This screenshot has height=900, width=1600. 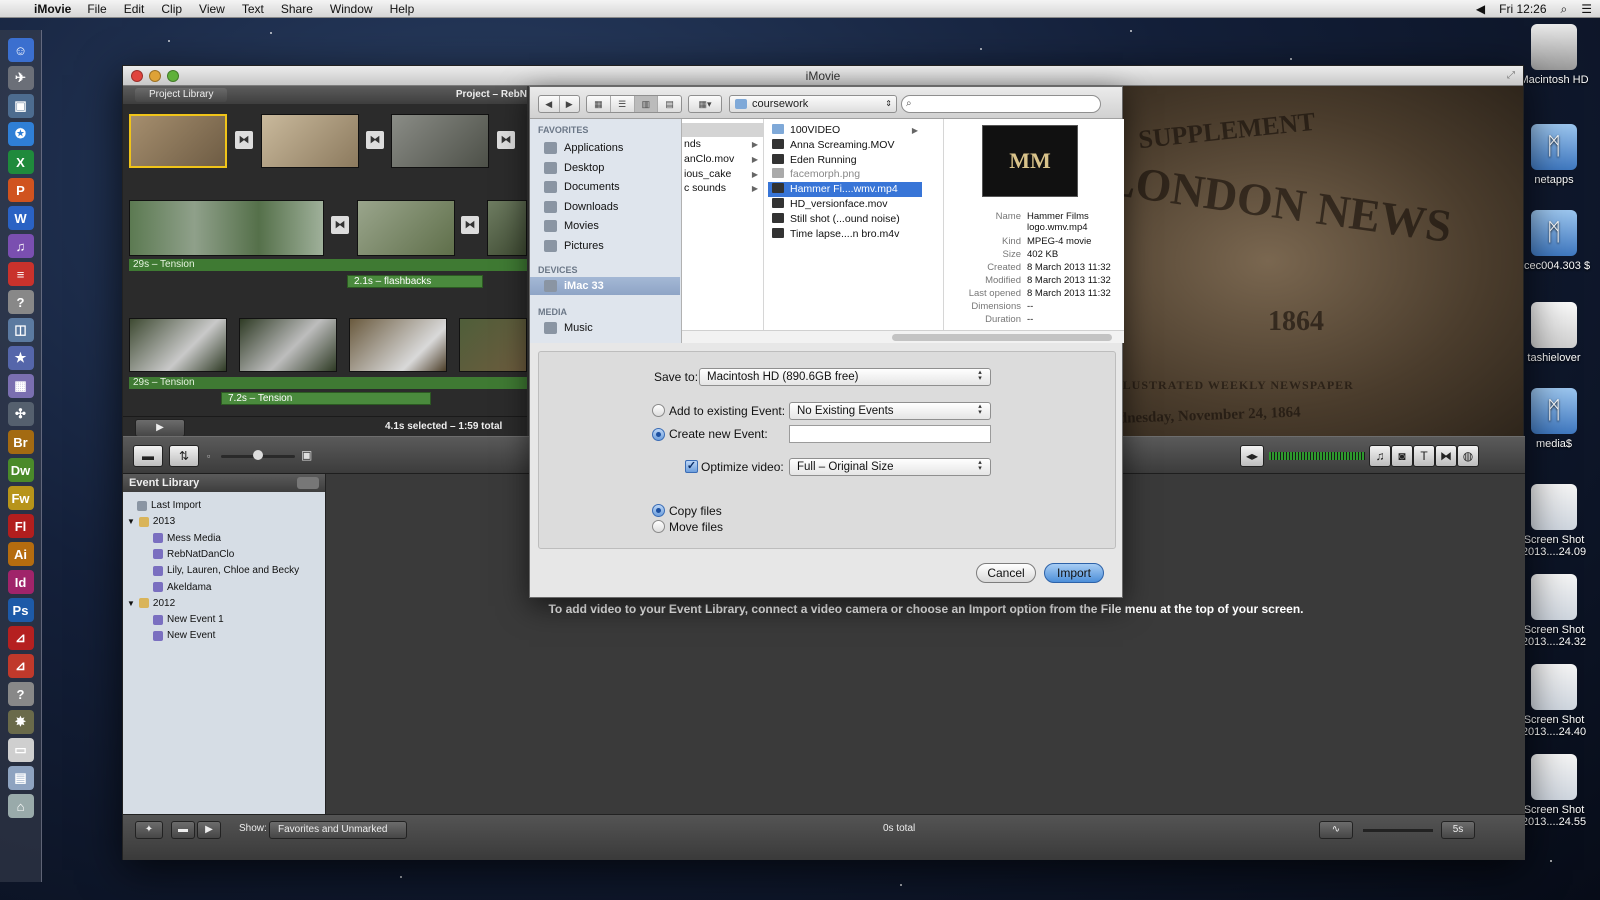 I want to click on file-row: Anna Screaming.MOV, so click(x=845, y=145).